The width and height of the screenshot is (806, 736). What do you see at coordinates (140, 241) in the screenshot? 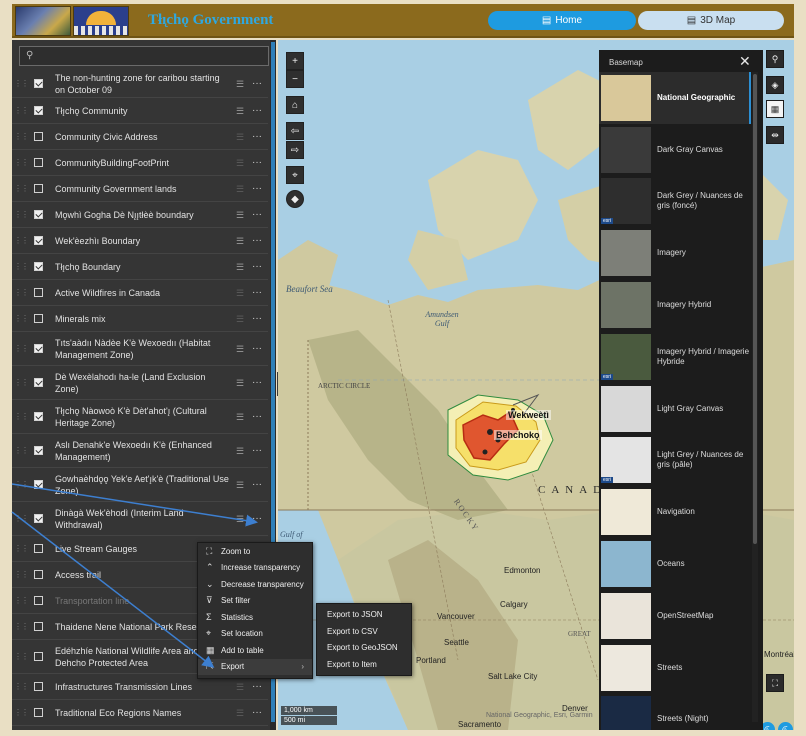
I see `layer-row: ⋮⋮ Wek'èezhìı Boundary ☰ ···` at bounding box center [140, 241].